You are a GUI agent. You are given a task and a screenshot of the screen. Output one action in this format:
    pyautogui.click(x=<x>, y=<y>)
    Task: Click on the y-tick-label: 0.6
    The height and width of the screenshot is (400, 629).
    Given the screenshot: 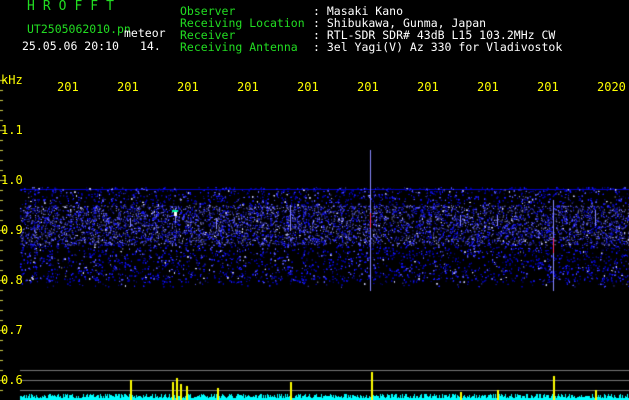 What is the action you would take?
    pyautogui.click(x=12, y=380)
    